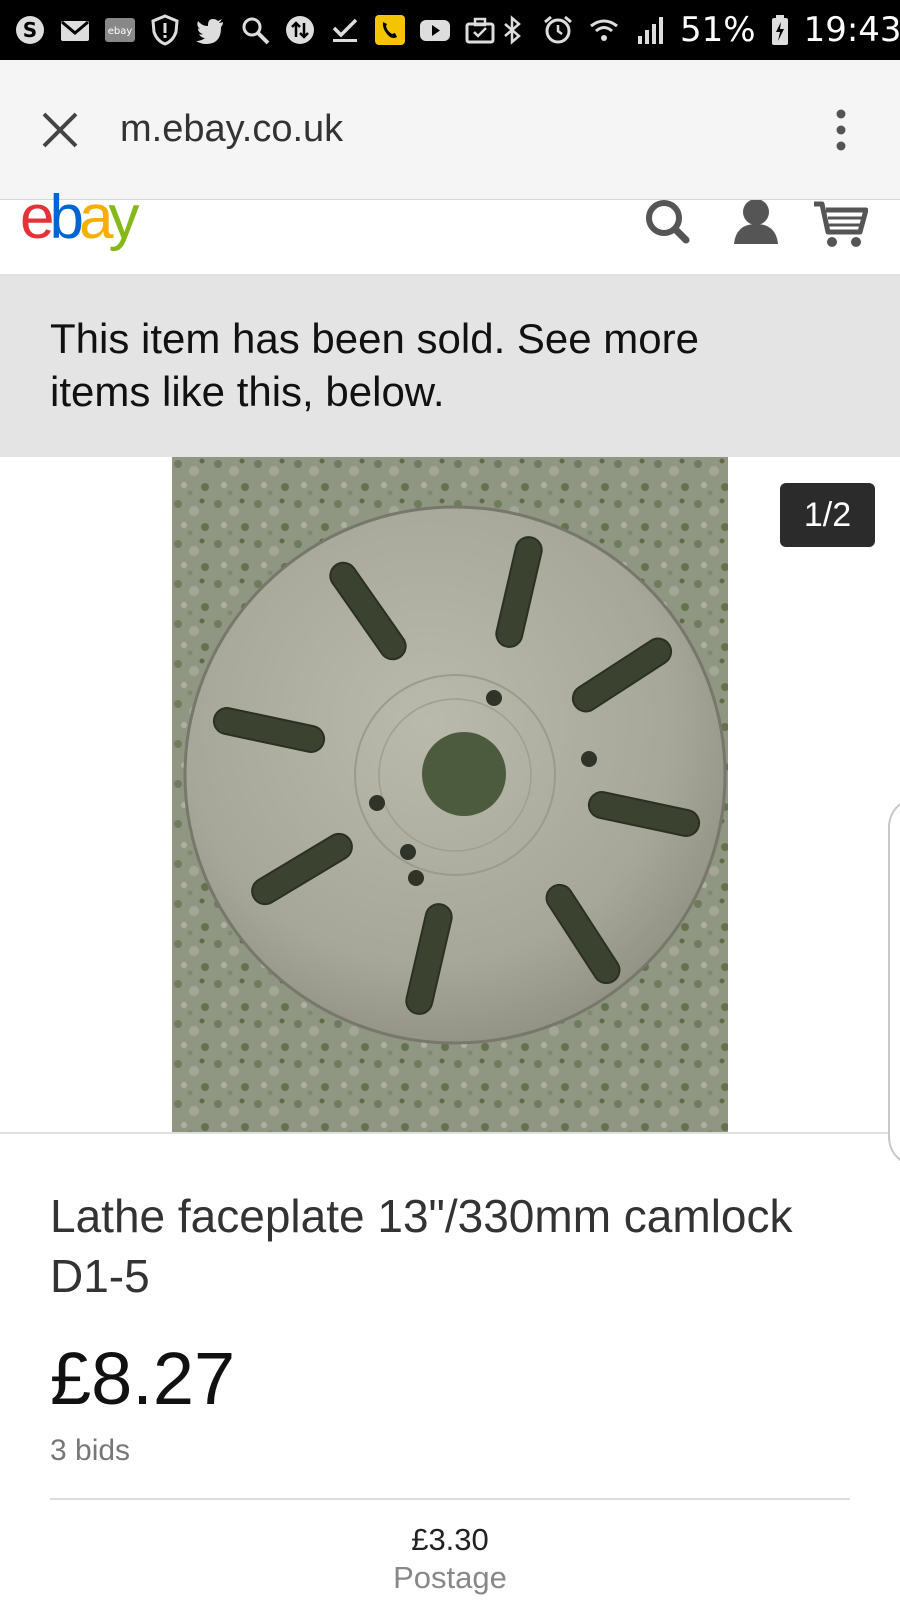  What do you see at coordinates (894, 982) in the screenshot?
I see `side-drawer-handle` at bounding box center [894, 982].